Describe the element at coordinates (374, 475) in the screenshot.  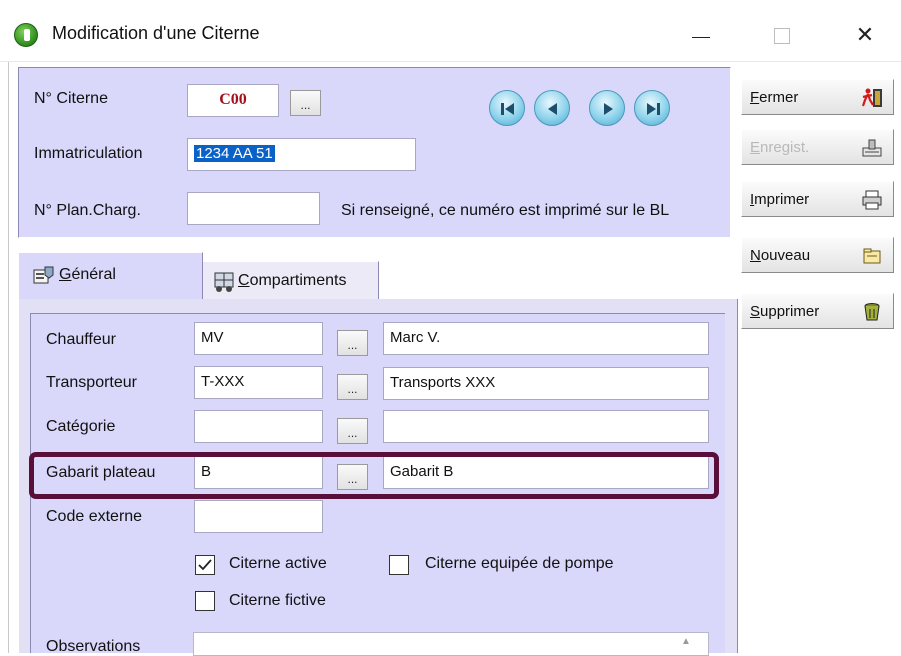
I see `highlight-box` at that location.